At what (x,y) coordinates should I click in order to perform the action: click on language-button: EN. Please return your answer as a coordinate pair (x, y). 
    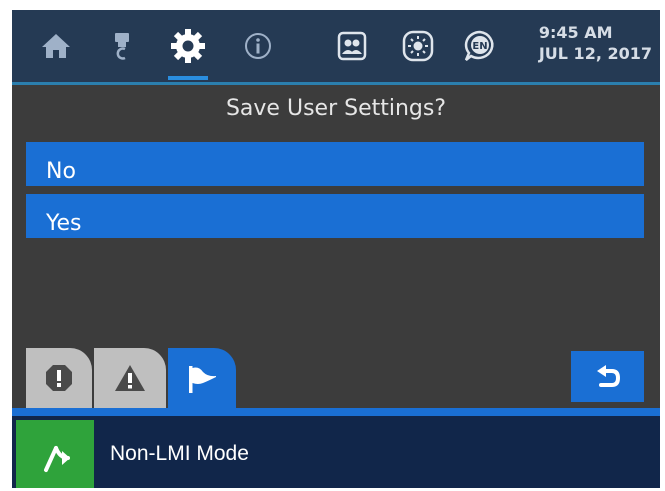
    Looking at the image, I should click on (480, 46).